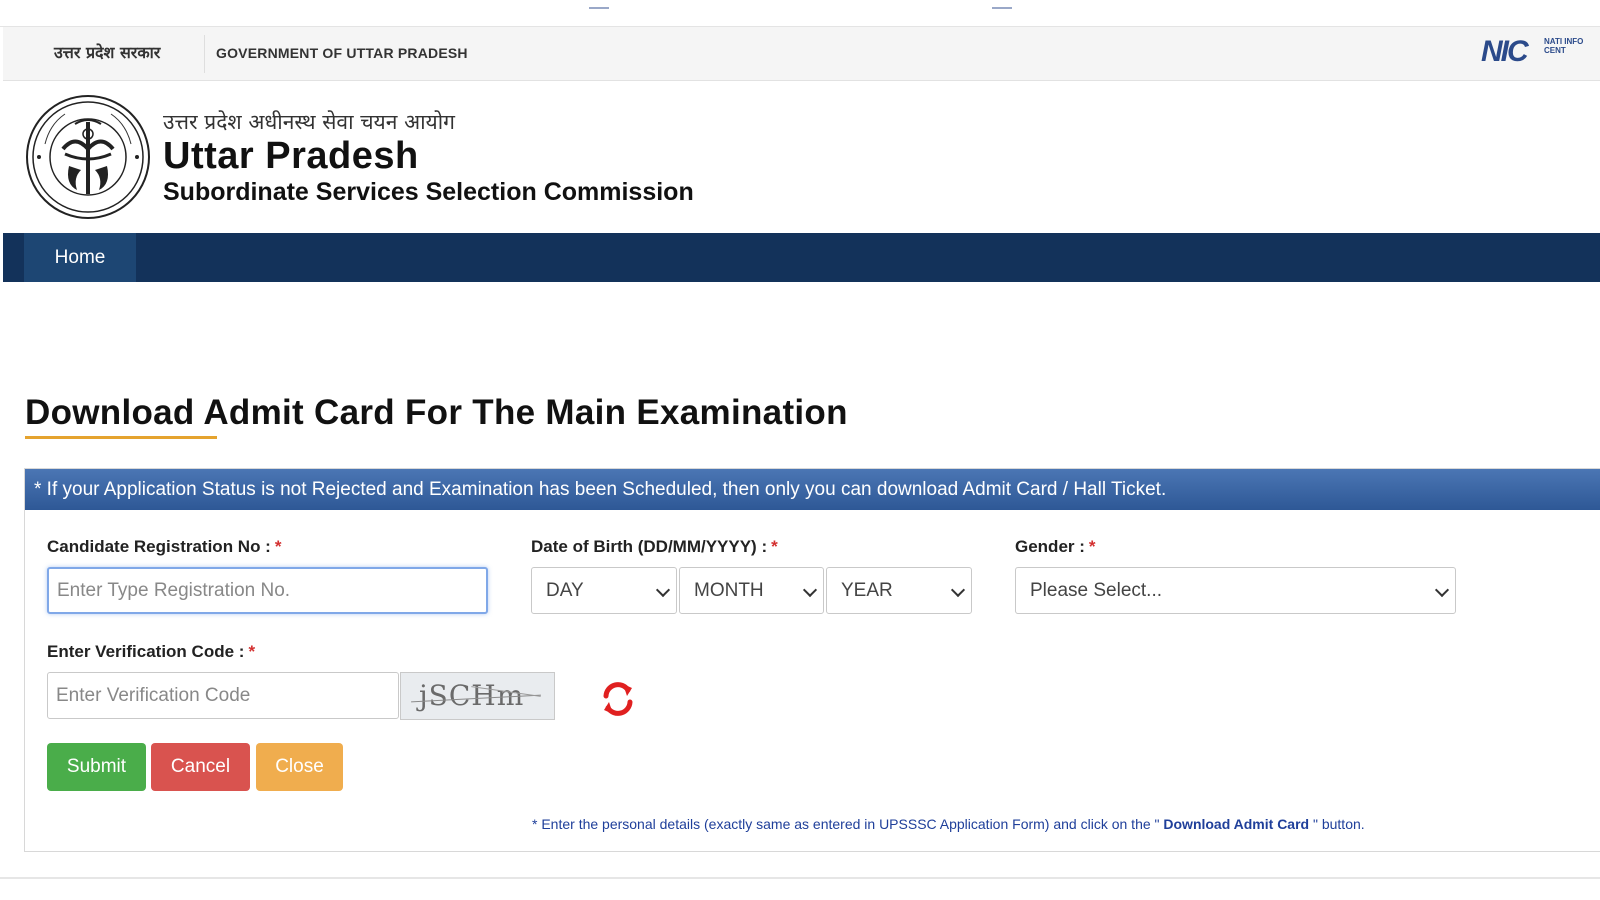 This screenshot has height=900, width=1600. I want to click on footer-divider, so click(800, 878).